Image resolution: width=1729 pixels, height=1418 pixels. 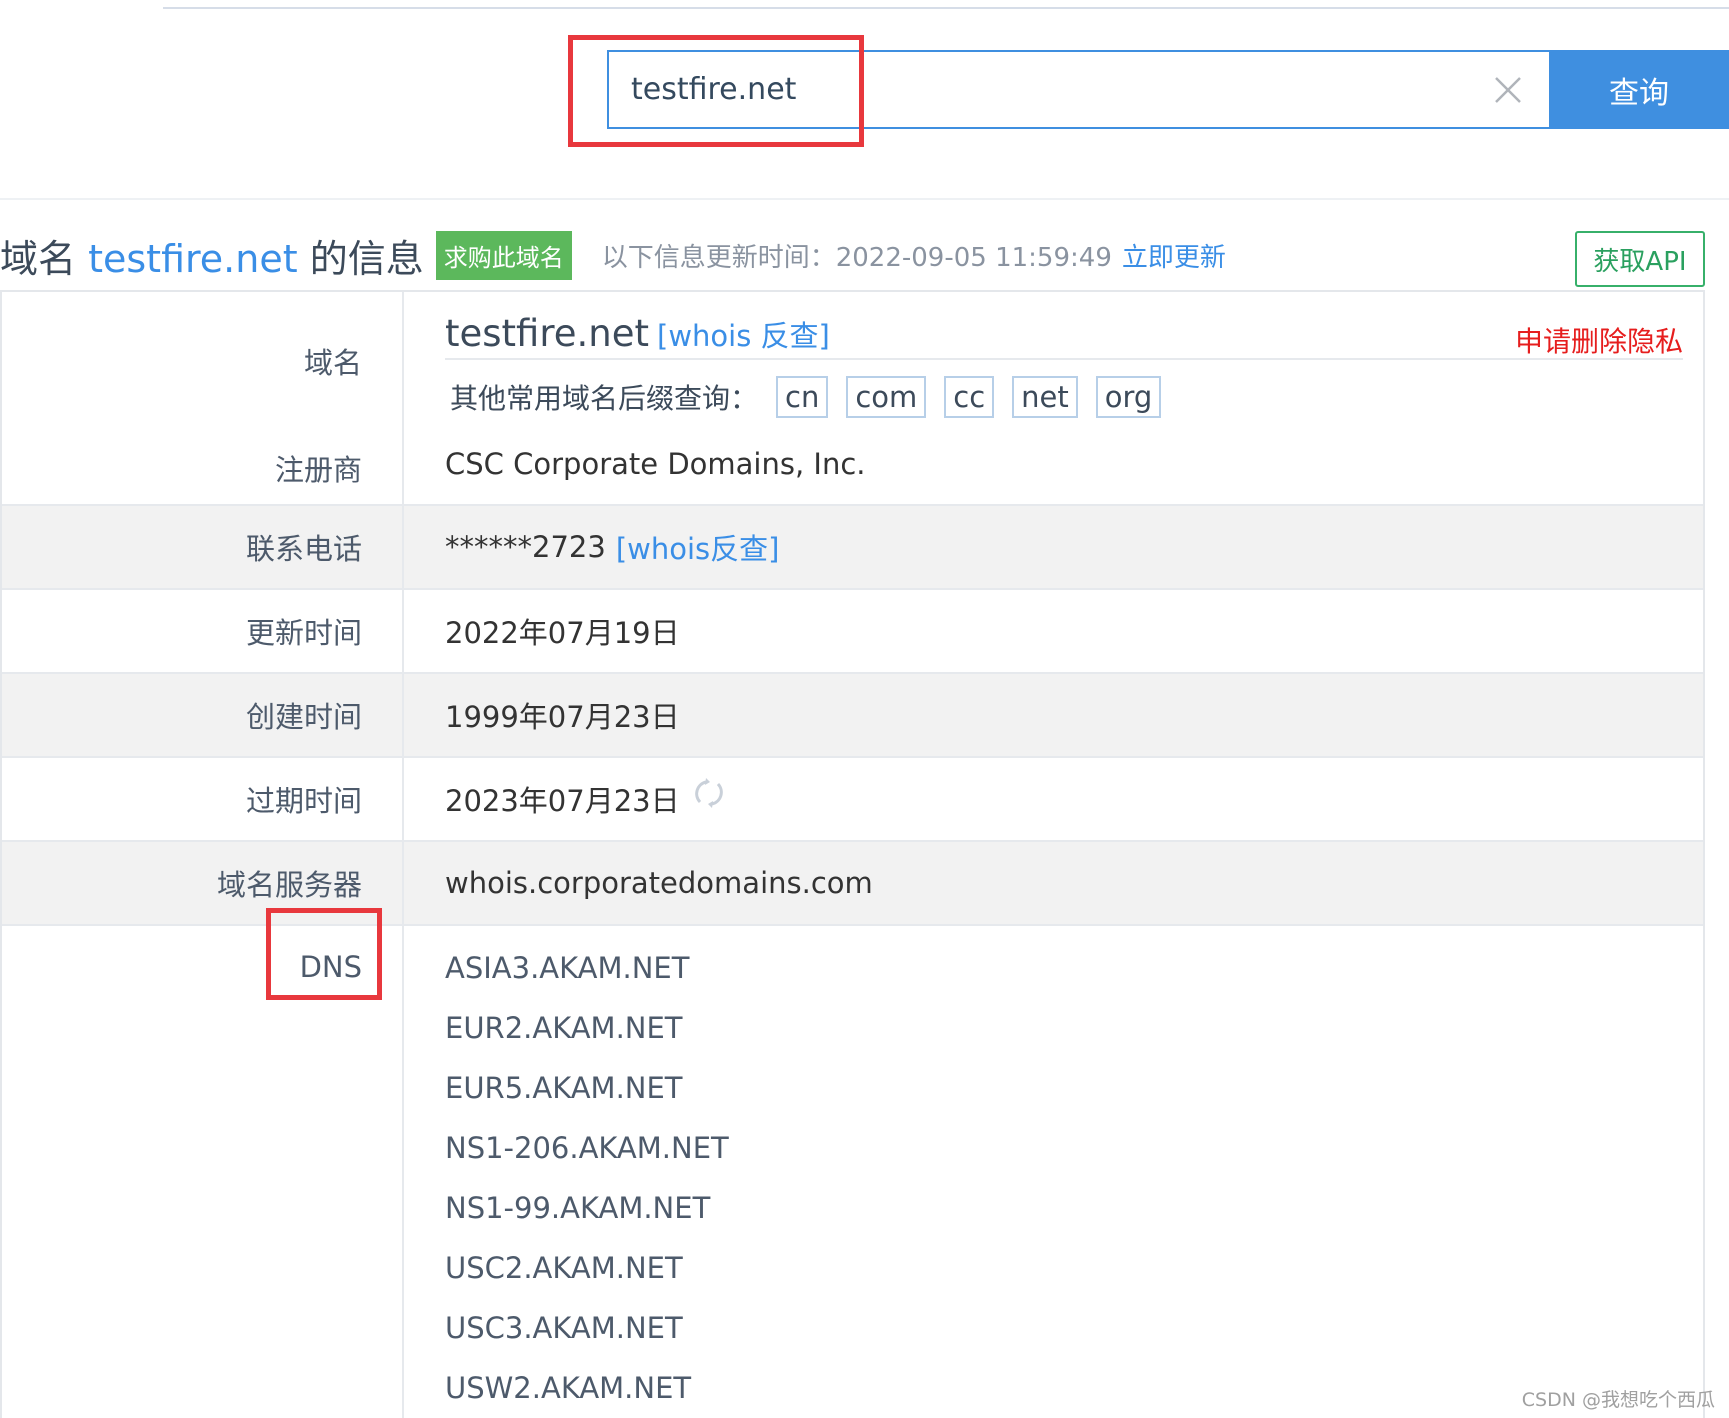 I want to click on search-field, so click(x=1078, y=89).